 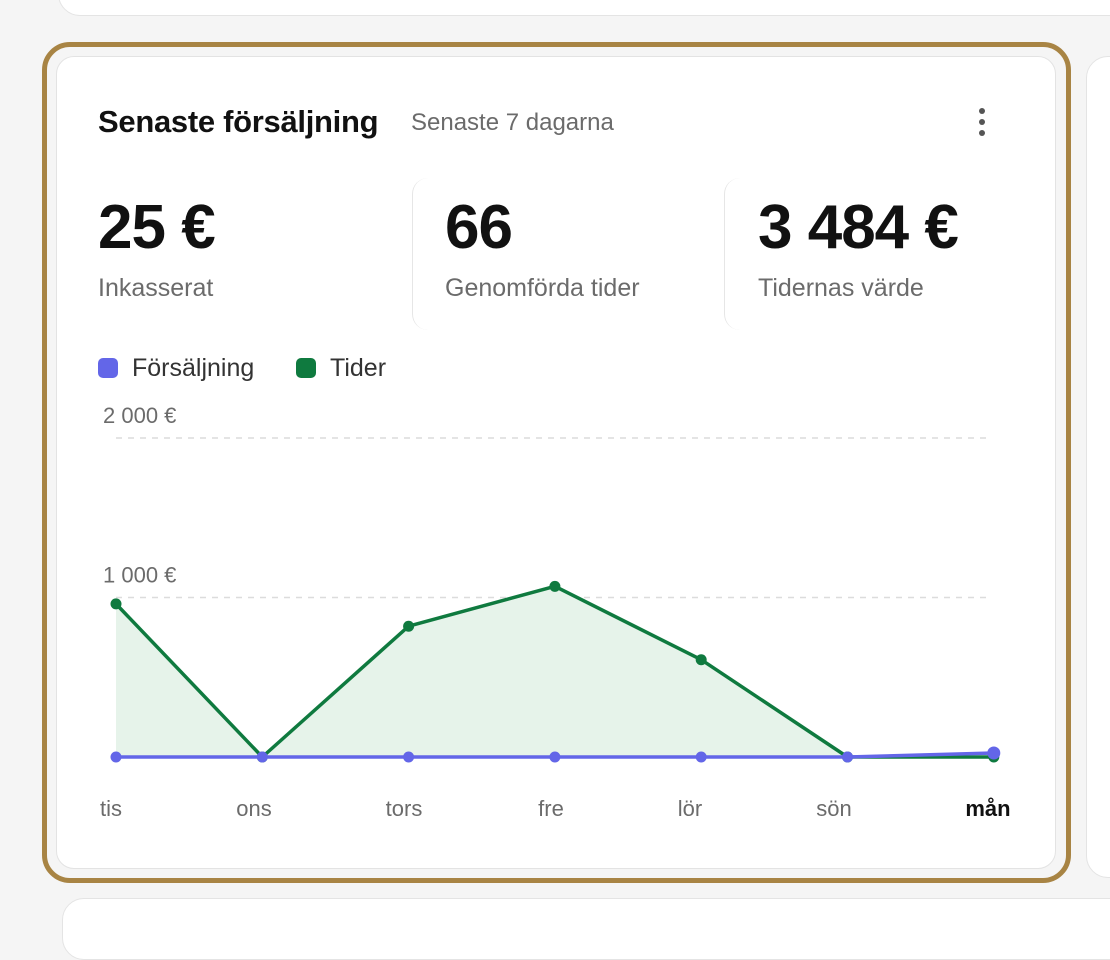 I want to click on series-area-appointments, so click(x=555, y=671).